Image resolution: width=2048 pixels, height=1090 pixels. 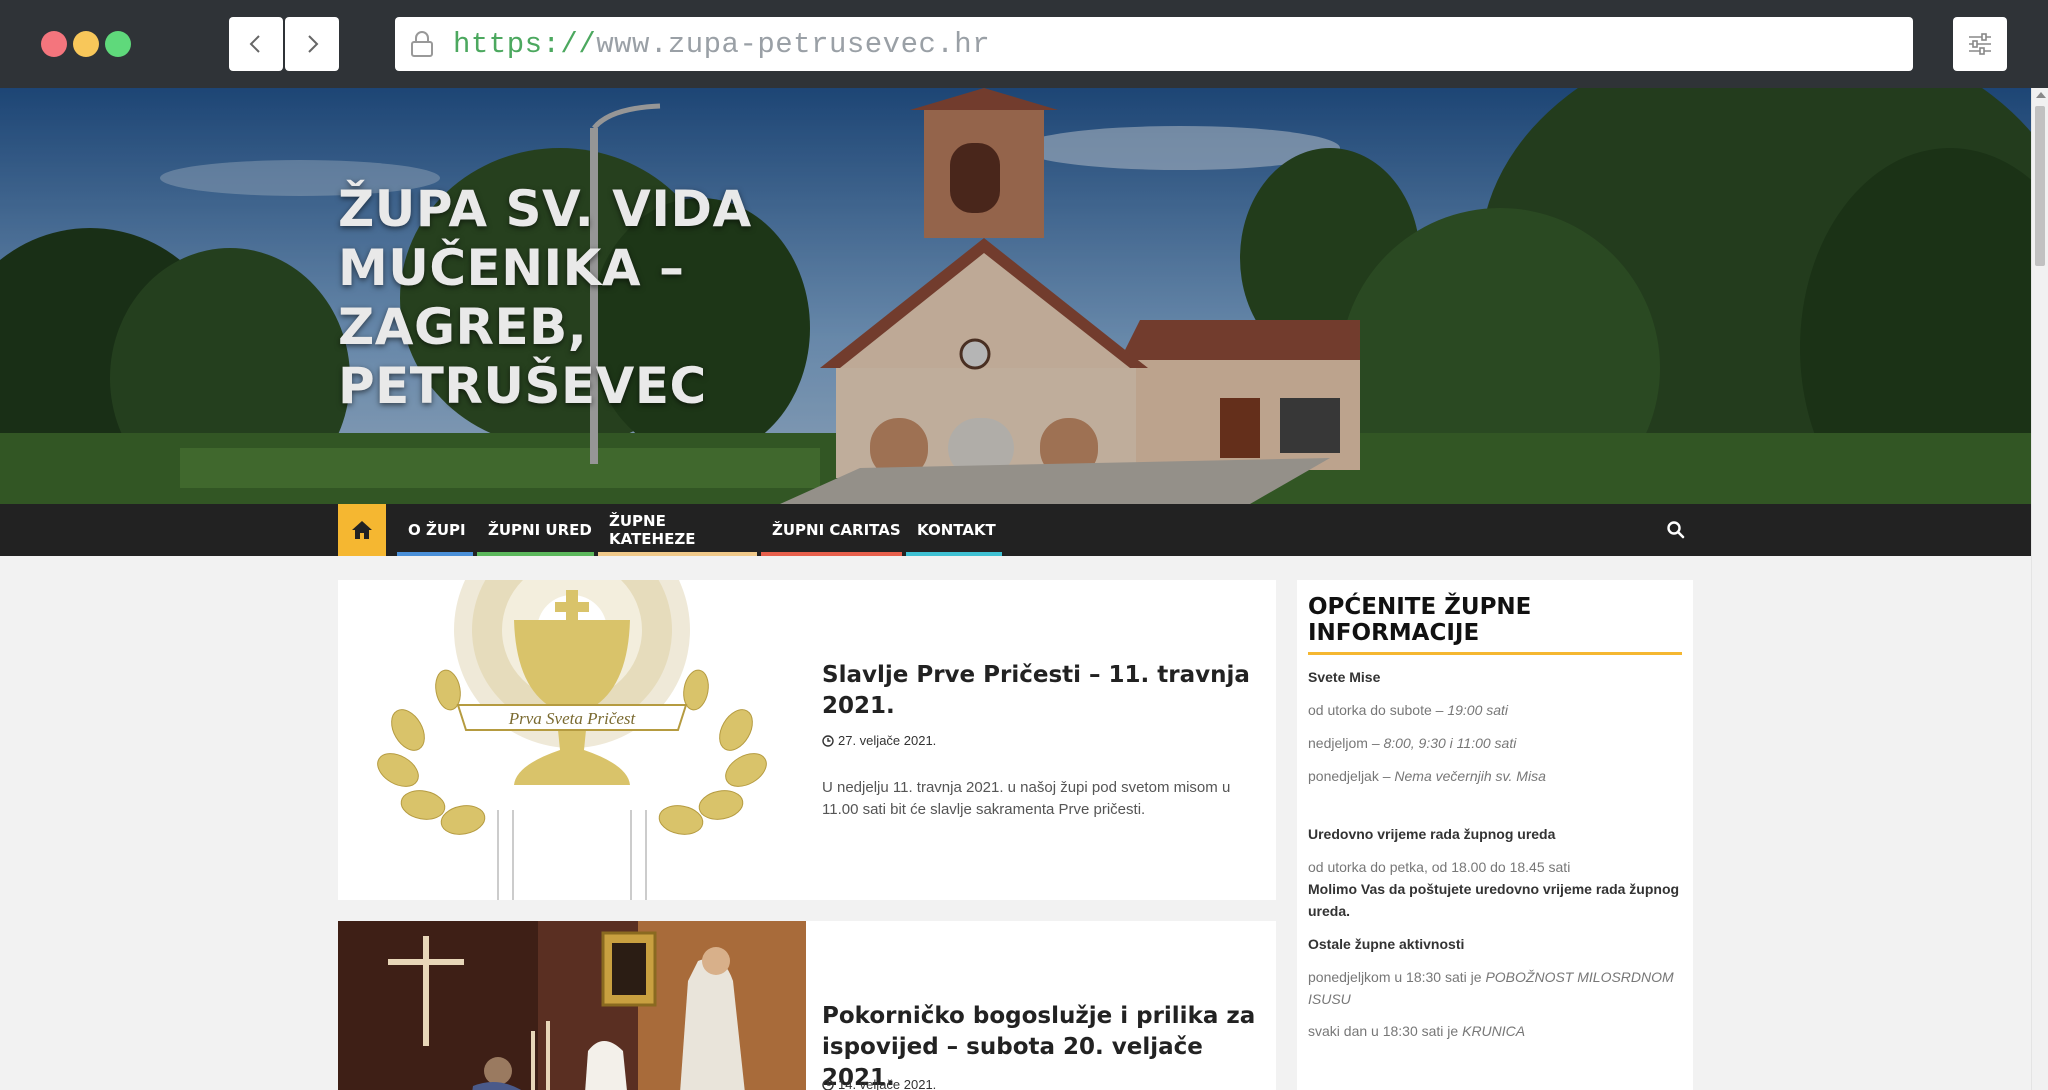 I want to click on post-date: 14. veljače 2021., so click(x=879, y=1083).